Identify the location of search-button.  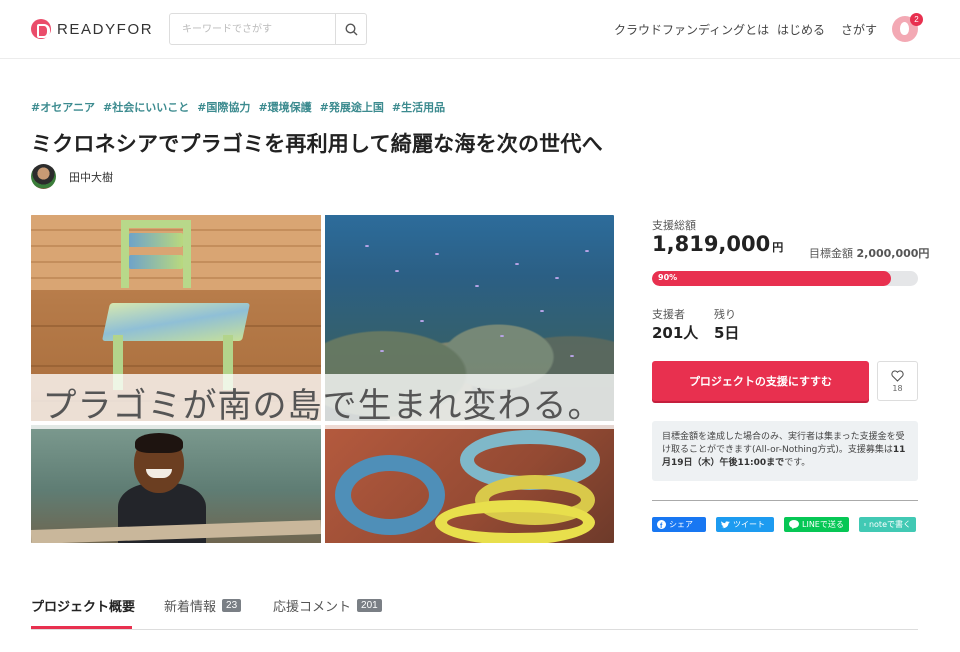
(350, 29).